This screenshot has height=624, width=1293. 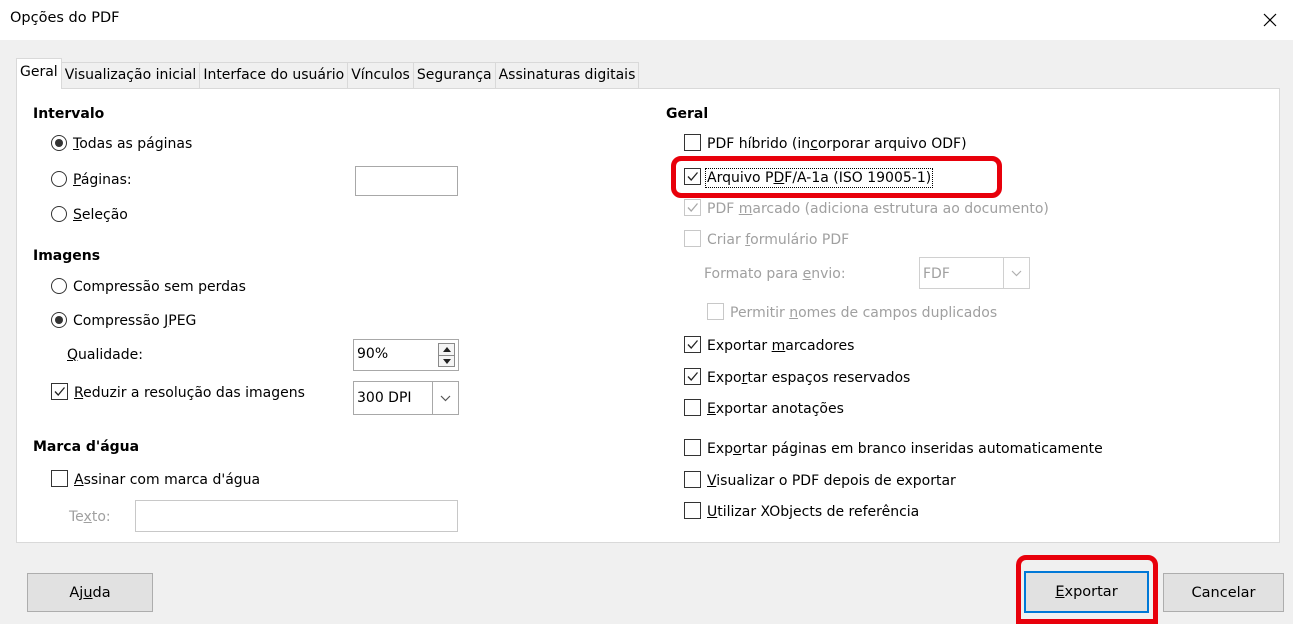 What do you see at coordinates (123, 320) in the screenshot?
I see `radio-compressao-jpeg: Compressão JPEG` at bounding box center [123, 320].